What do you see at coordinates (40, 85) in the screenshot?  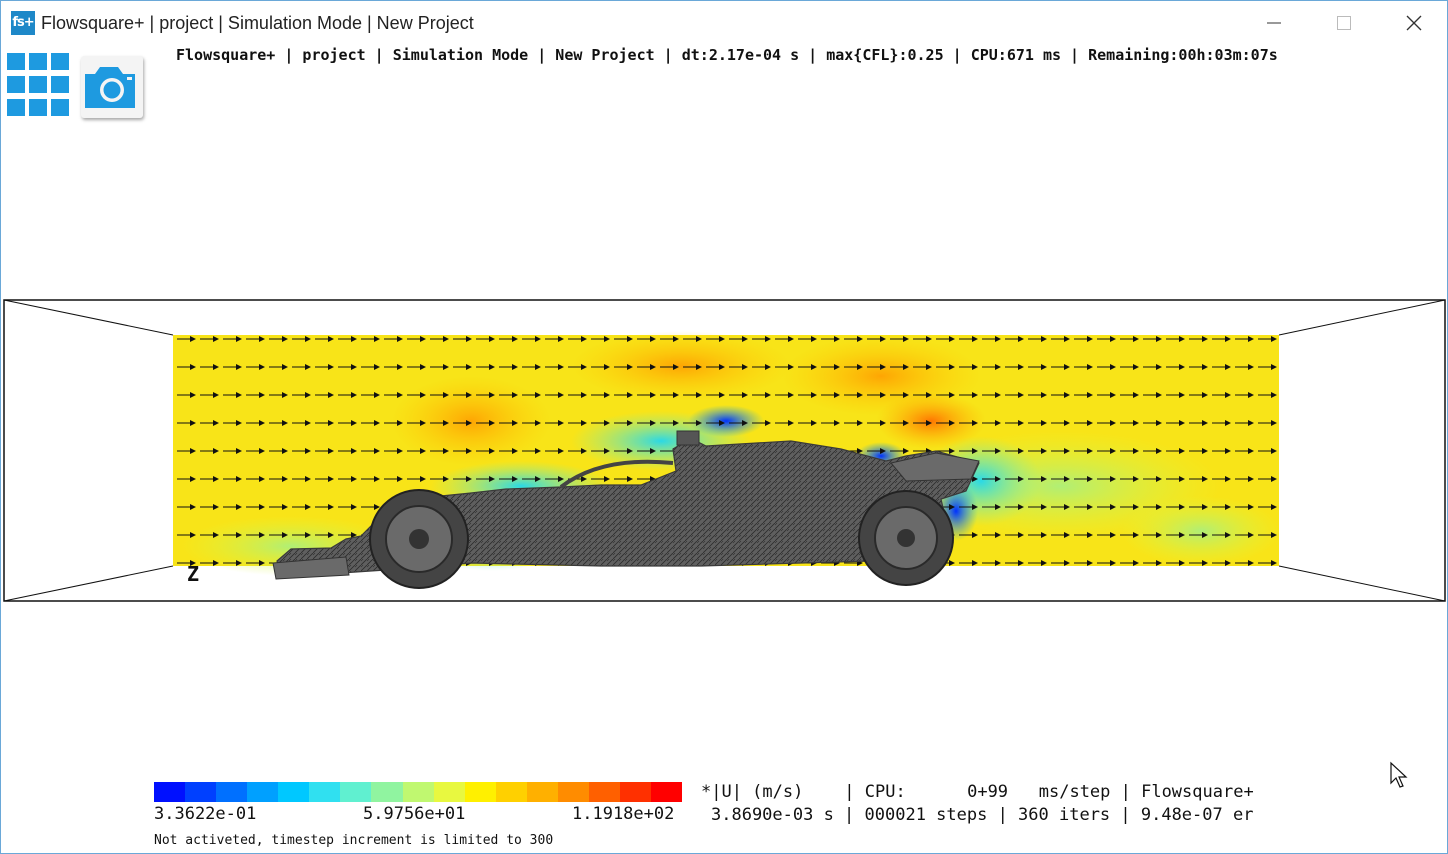 I see `grid-menu-button` at bounding box center [40, 85].